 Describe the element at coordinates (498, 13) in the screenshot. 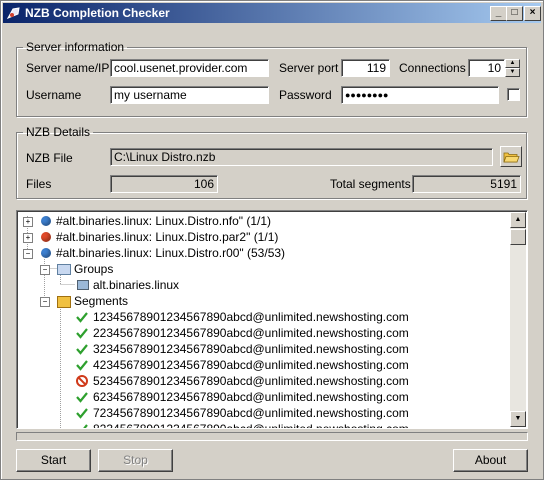

I see `minimize-button: _` at that location.